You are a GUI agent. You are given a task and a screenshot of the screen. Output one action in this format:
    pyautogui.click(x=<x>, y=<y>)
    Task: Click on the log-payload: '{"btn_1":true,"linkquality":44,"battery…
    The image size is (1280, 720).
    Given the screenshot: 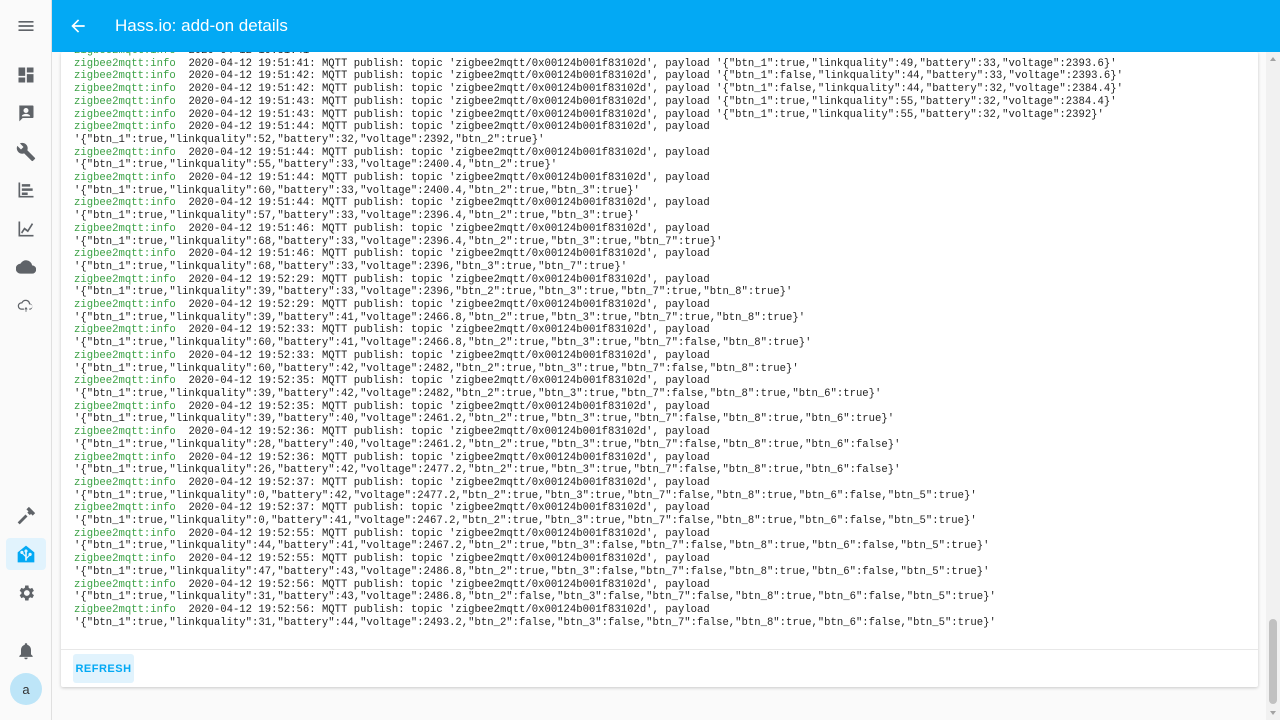 What is the action you would take?
    pyautogui.click(x=532, y=546)
    